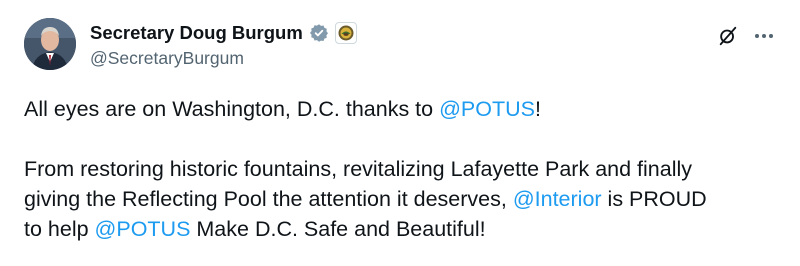 Image resolution: width=800 pixels, height=266 pixels. What do you see at coordinates (223, 58) in the screenshot?
I see `author-handle: @SecretaryBurgum` at bounding box center [223, 58].